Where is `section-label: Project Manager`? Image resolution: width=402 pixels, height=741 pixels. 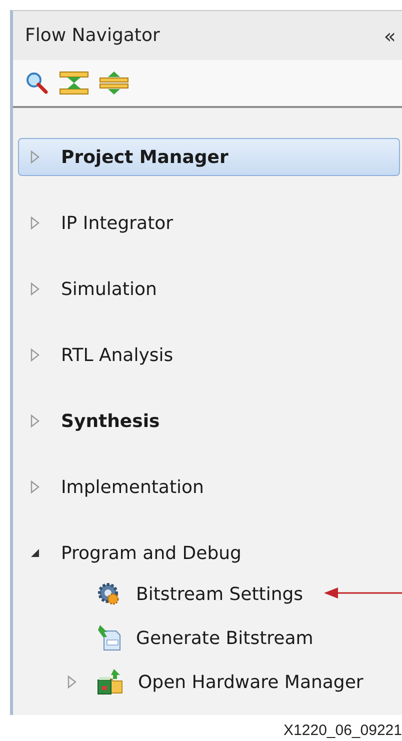
section-label: Project Manager is located at coordinates (144, 157).